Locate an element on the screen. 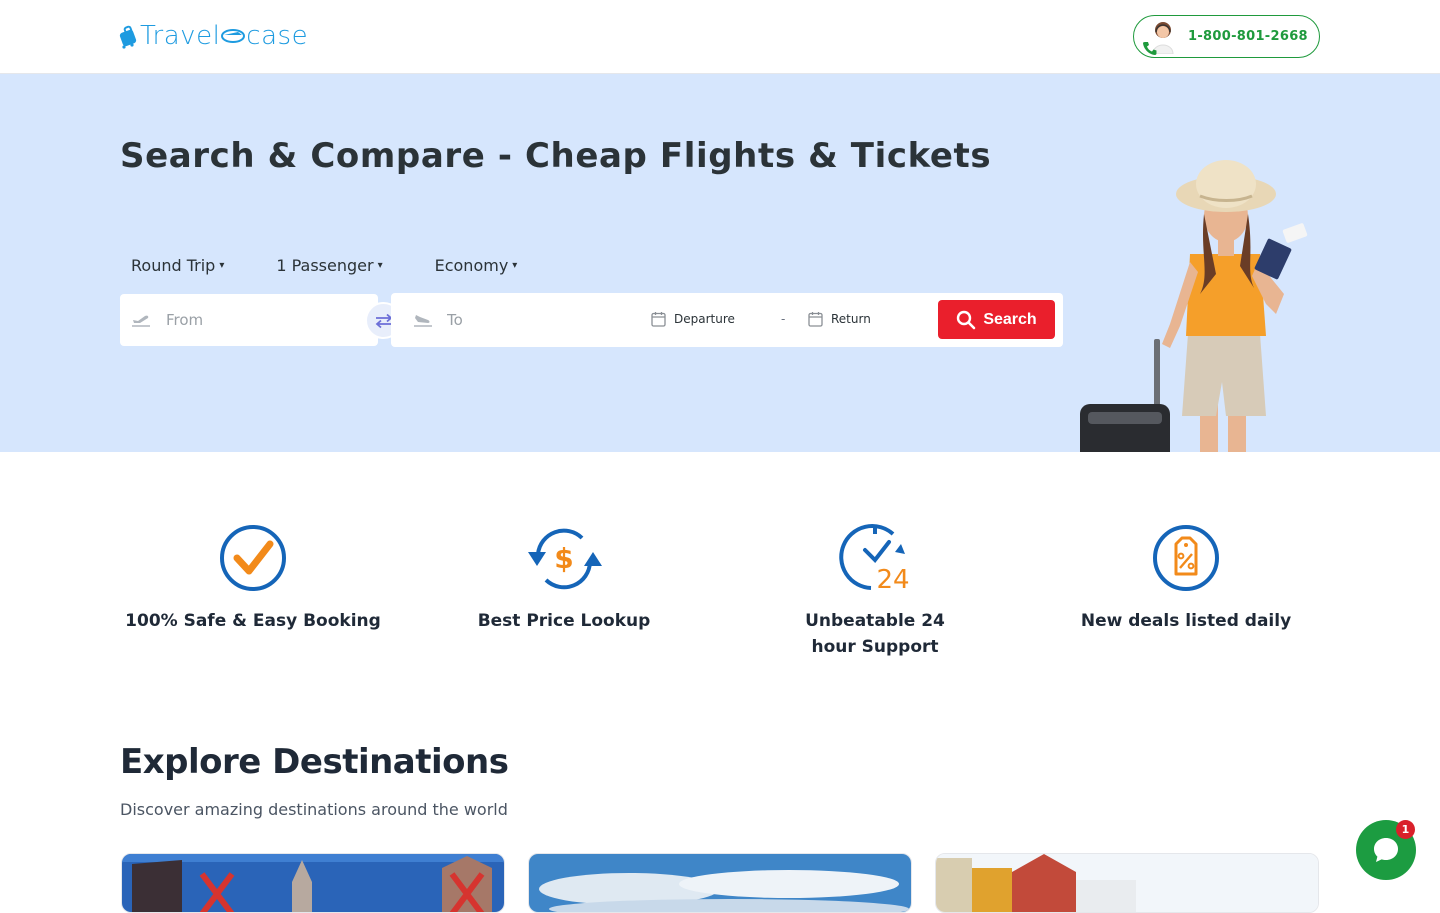 The height and width of the screenshot is (913, 1440). to-input is located at coordinates (537, 320).